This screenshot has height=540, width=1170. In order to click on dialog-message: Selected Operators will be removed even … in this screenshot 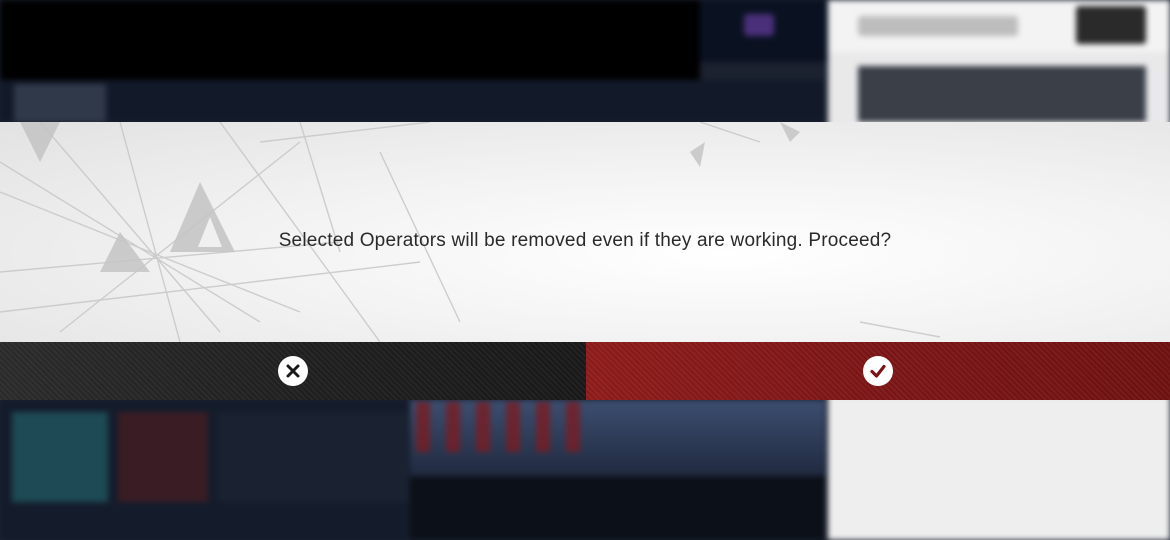, I will do `click(585, 240)`.